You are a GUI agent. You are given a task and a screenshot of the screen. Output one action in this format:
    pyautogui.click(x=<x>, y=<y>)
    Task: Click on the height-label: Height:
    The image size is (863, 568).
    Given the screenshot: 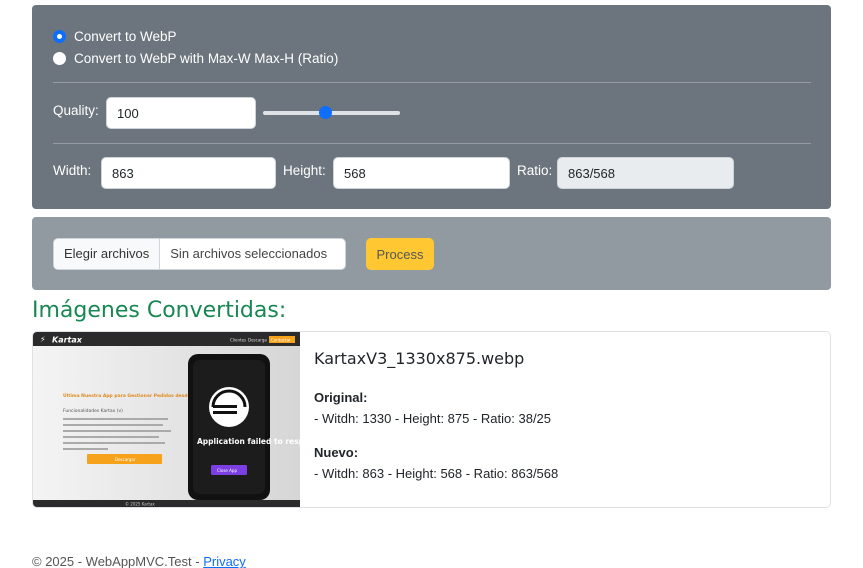 What is the action you would take?
    pyautogui.click(x=304, y=170)
    